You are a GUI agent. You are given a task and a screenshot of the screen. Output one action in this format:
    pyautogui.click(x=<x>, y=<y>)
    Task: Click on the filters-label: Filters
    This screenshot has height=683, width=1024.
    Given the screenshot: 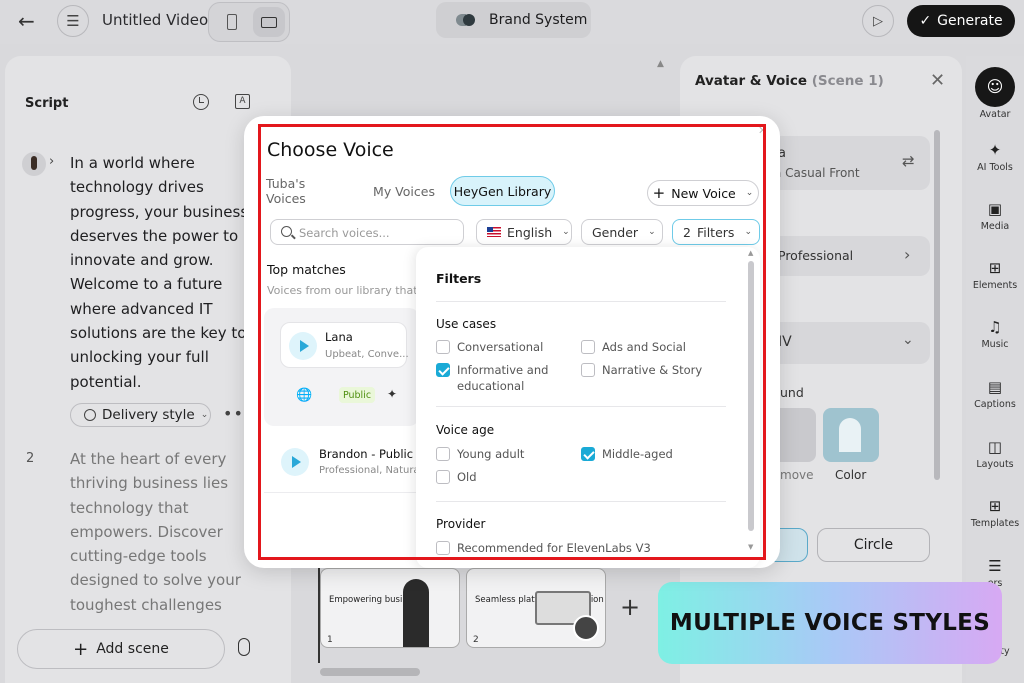 What is the action you would take?
    pyautogui.click(x=715, y=232)
    